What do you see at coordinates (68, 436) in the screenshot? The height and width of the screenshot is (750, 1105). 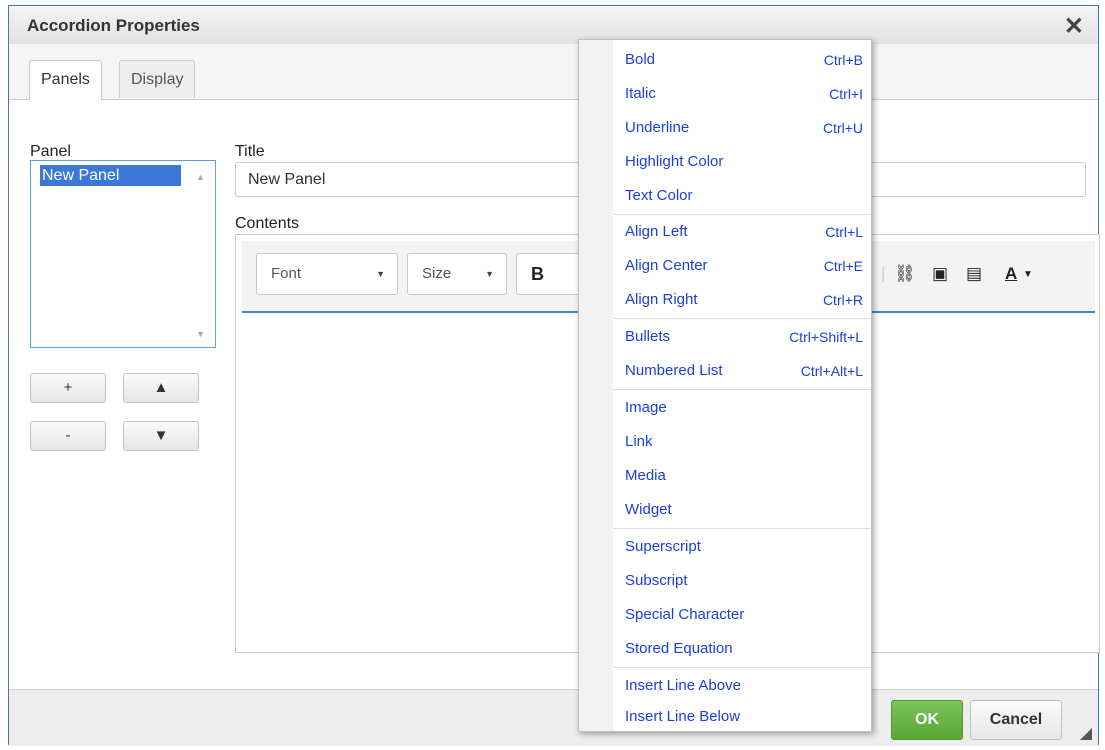 I see `remove-panel-button: -` at bounding box center [68, 436].